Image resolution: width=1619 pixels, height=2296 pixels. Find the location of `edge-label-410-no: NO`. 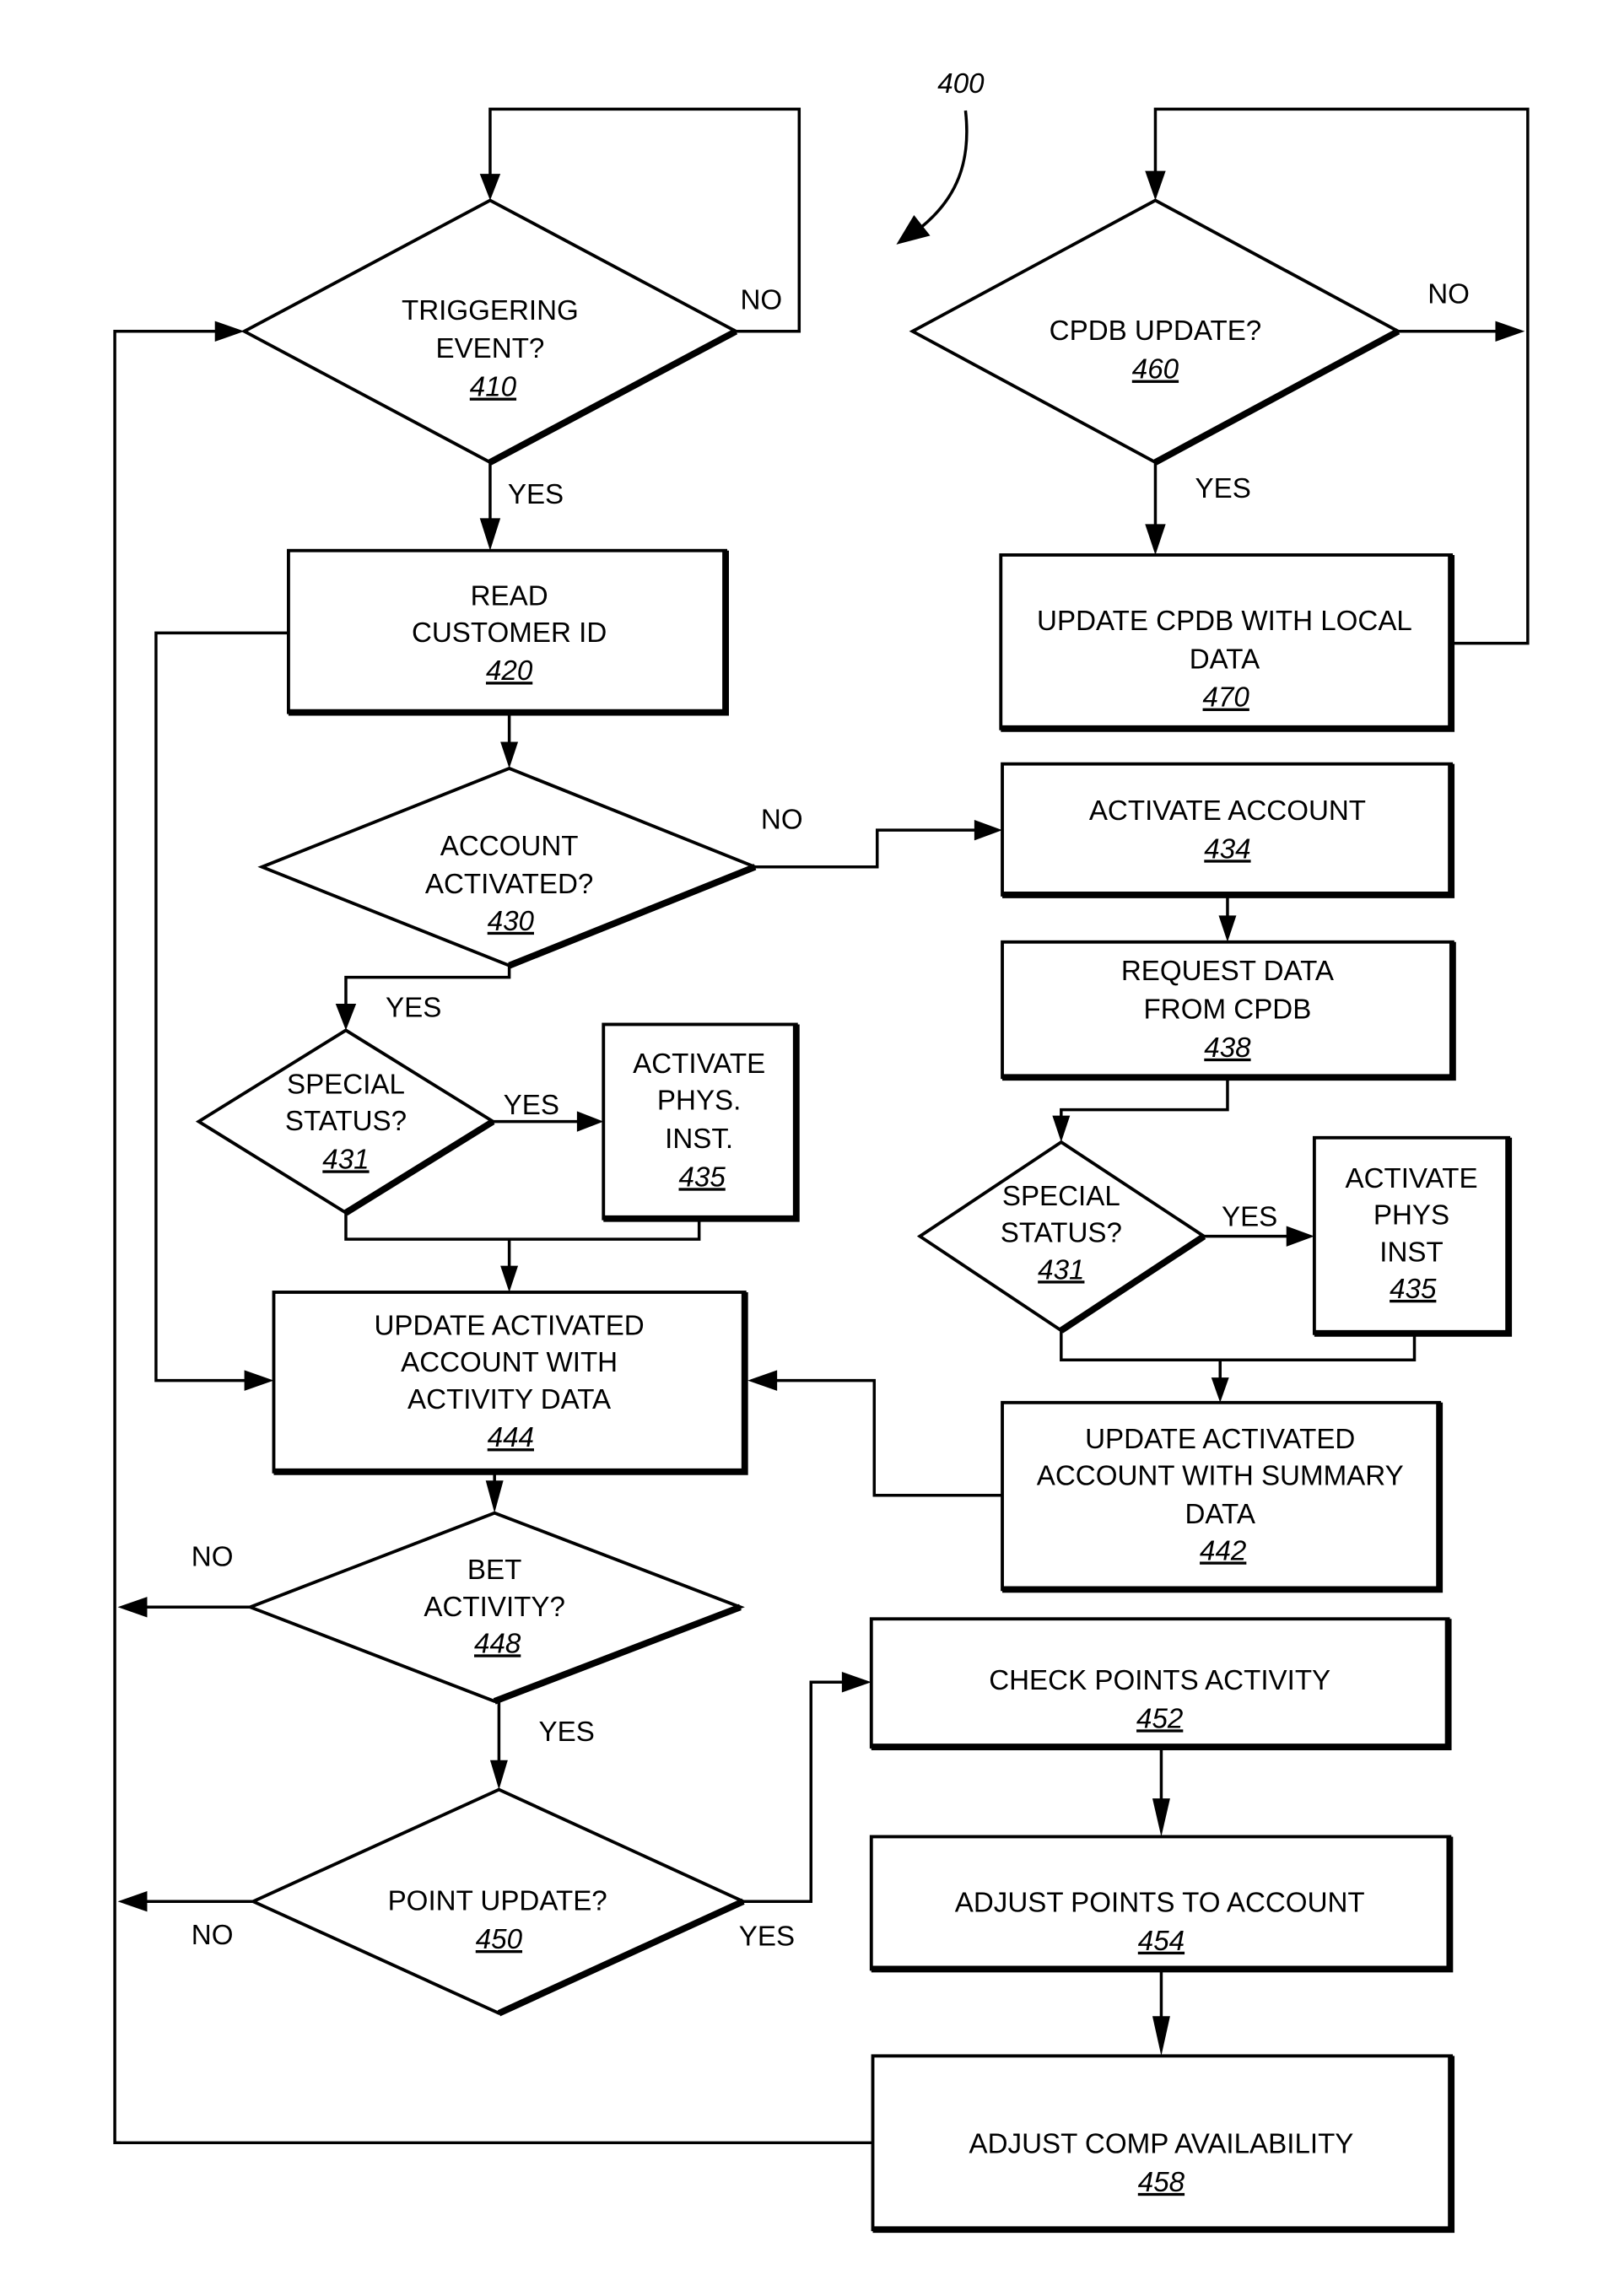

edge-label-410-no: NO is located at coordinates (762, 300).